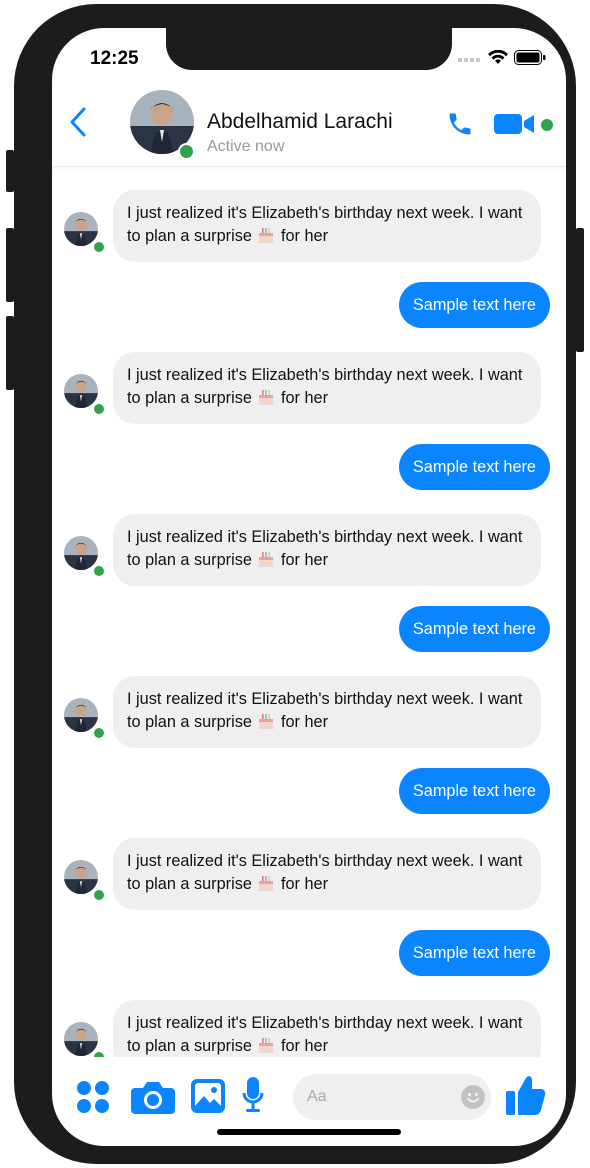 The image size is (590, 1168). I want to click on camera-icon, so click(153, 1097).